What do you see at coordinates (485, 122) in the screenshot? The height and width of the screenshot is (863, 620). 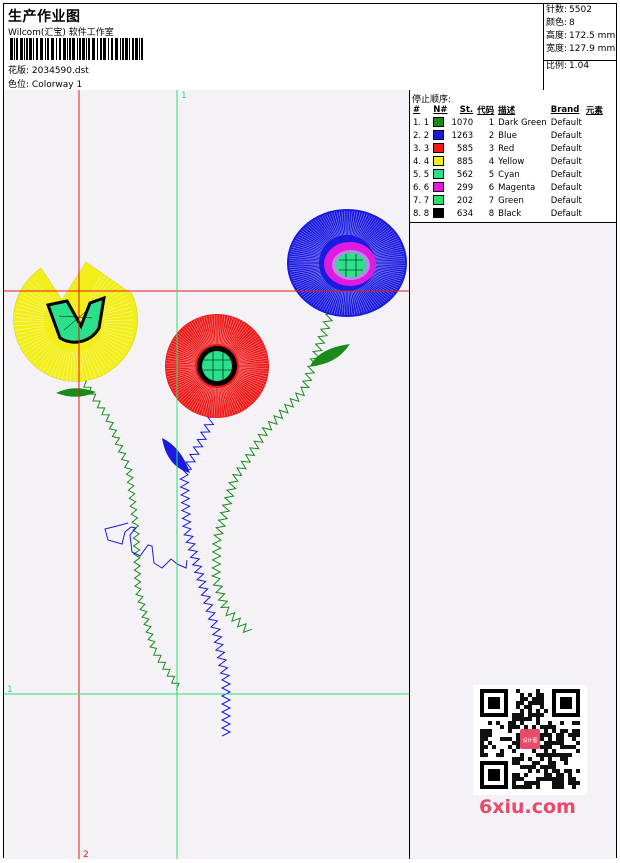 I see `row-code: 1` at bounding box center [485, 122].